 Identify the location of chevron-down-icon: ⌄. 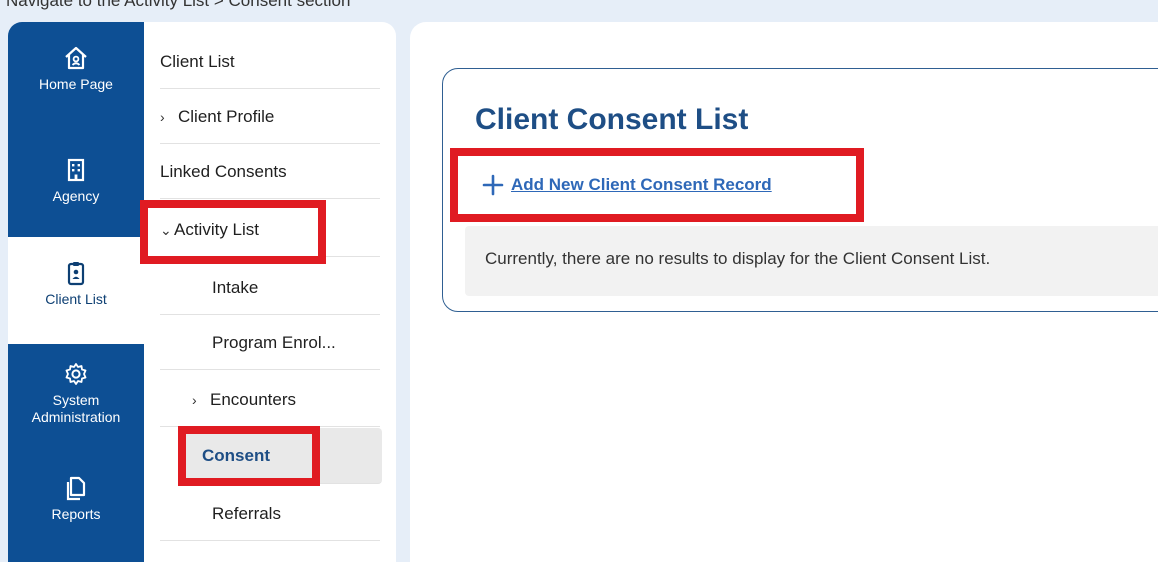
(166, 230).